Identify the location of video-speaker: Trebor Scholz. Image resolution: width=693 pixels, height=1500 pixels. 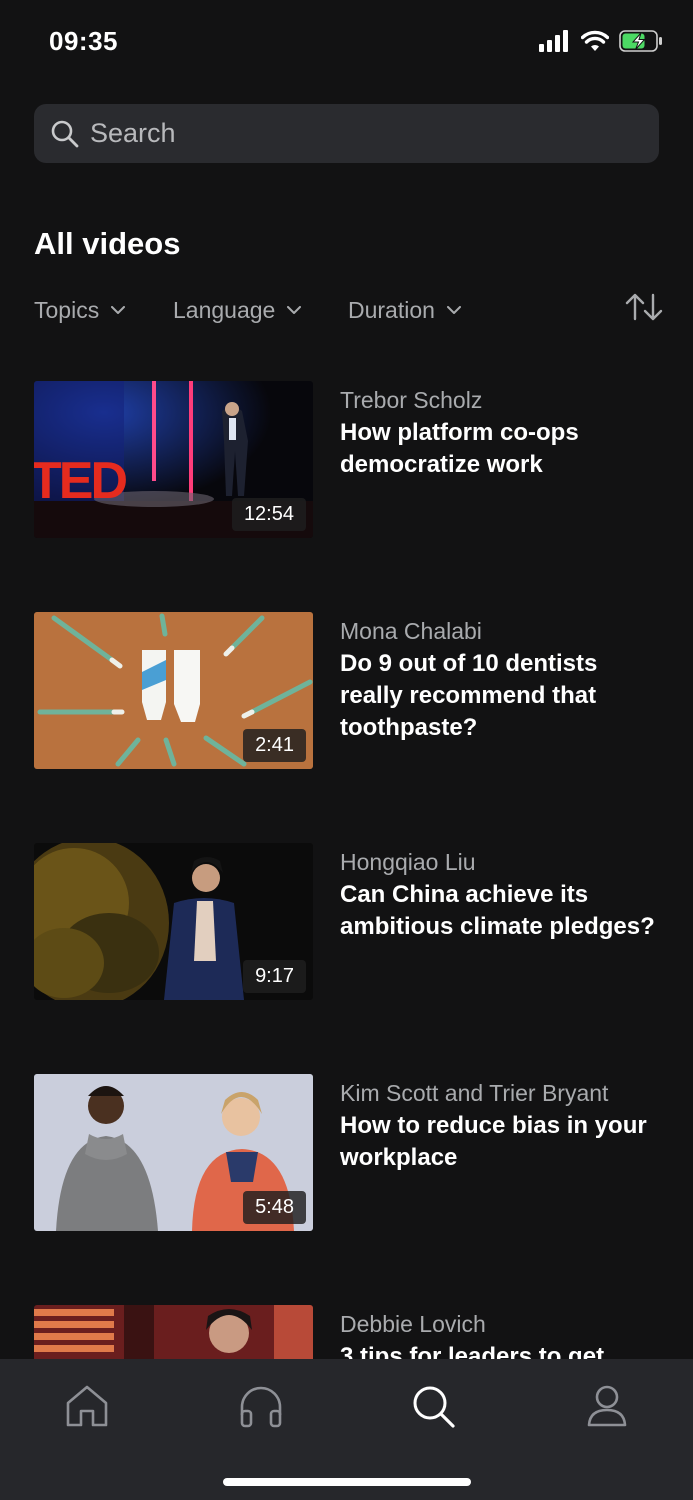
(411, 400).